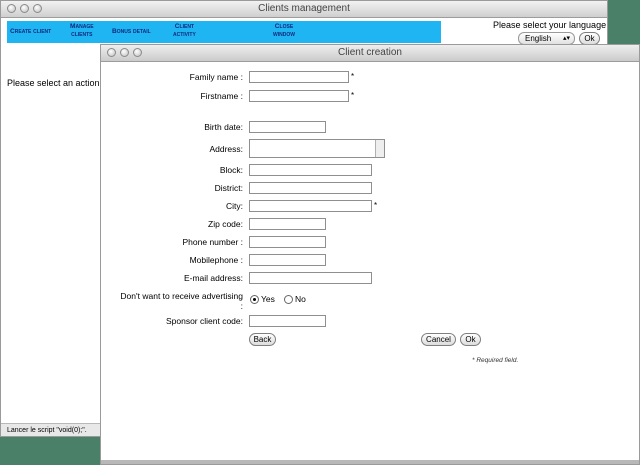 Image resolution: width=640 pixels, height=465 pixels. Describe the element at coordinates (300, 299) in the screenshot. I see `advertising-no-label: No` at that location.